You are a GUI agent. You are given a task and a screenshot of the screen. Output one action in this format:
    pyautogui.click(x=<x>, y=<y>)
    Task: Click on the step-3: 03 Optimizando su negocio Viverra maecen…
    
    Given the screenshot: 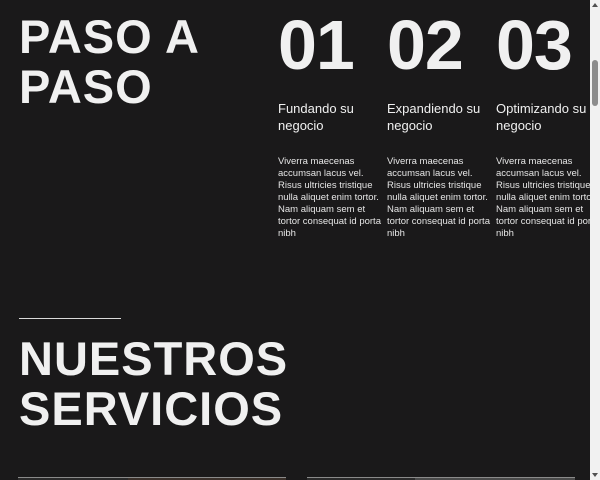 What is the action you would take?
    pyautogui.click(x=543, y=122)
    